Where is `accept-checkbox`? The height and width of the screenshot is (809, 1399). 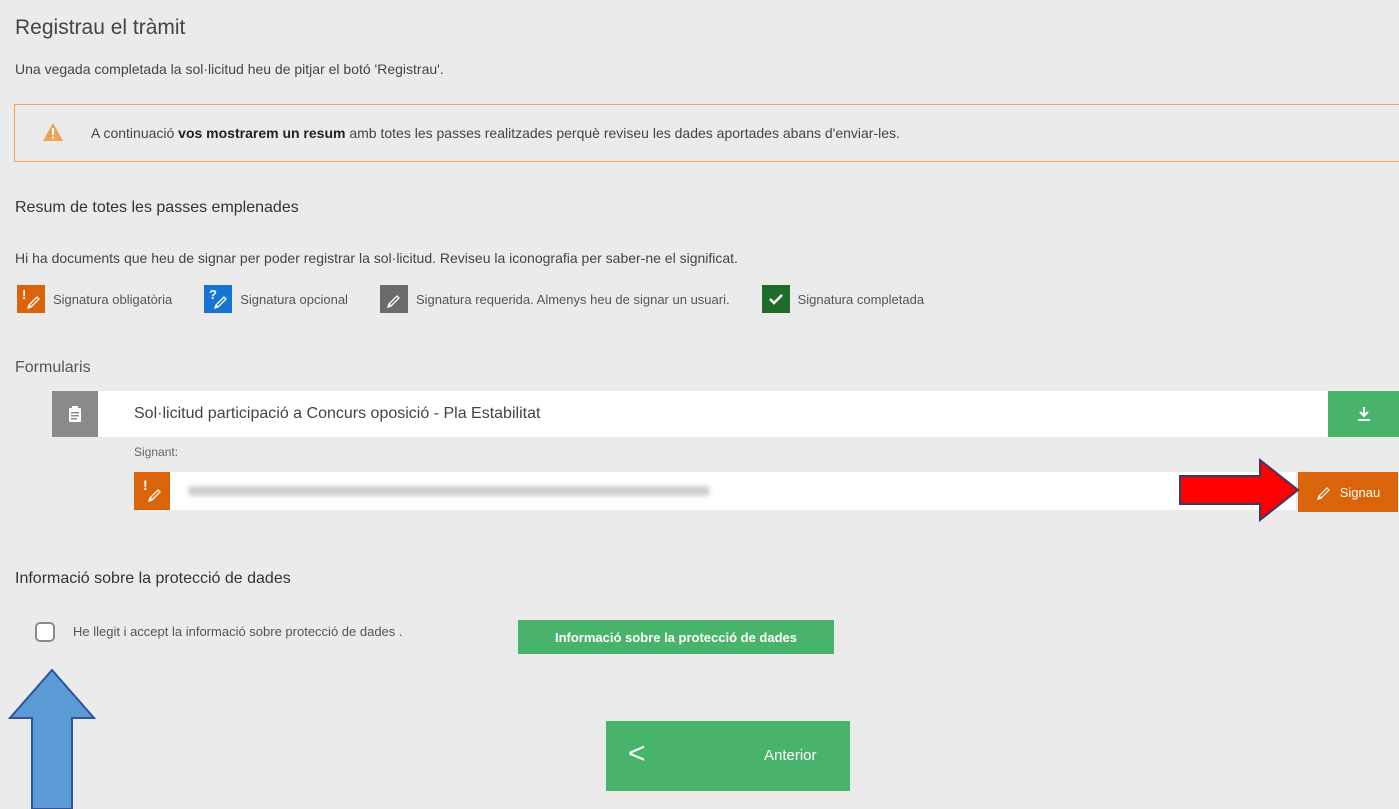 accept-checkbox is located at coordinates (45, 632).